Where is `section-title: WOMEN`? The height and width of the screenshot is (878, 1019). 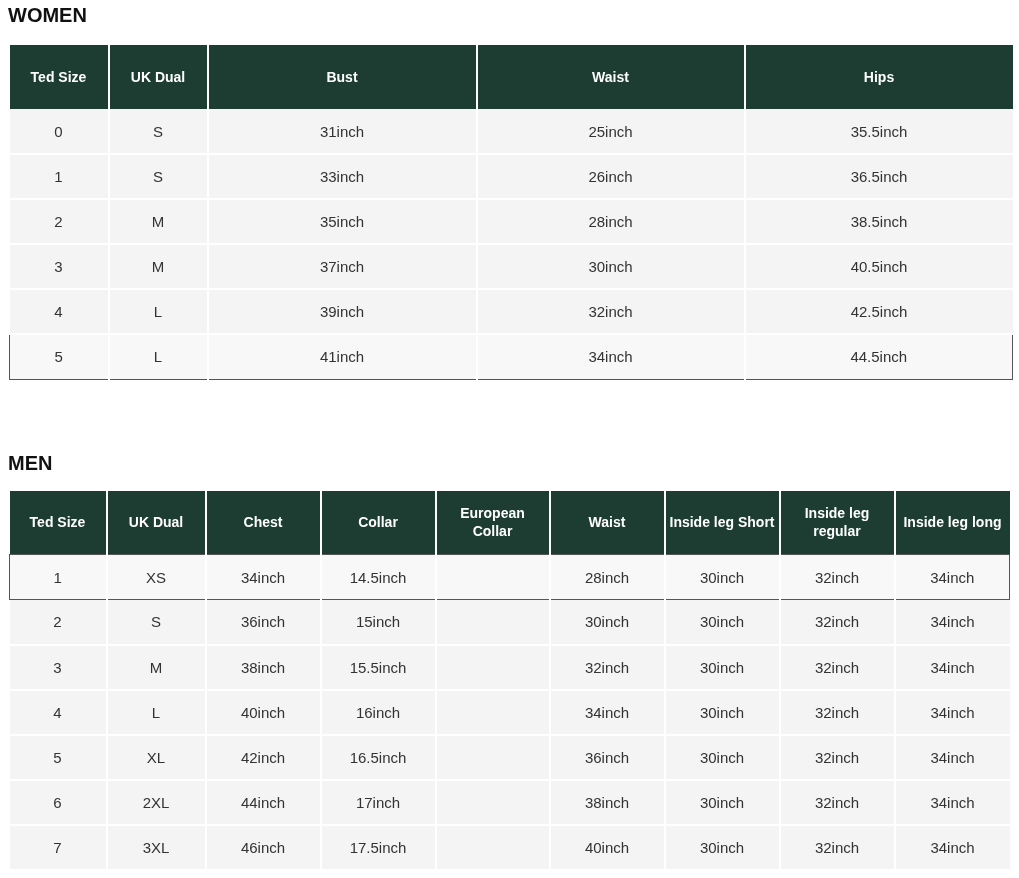 section-title: WOMEN is located at coordinates (48, 16).